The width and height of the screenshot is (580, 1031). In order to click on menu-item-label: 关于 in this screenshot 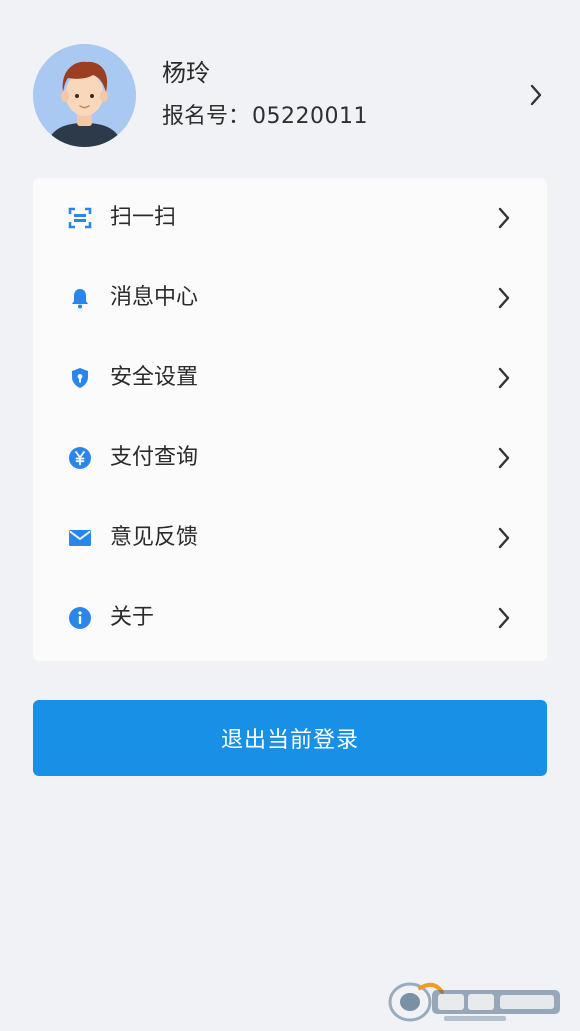, I will do `click(132, 617)`.